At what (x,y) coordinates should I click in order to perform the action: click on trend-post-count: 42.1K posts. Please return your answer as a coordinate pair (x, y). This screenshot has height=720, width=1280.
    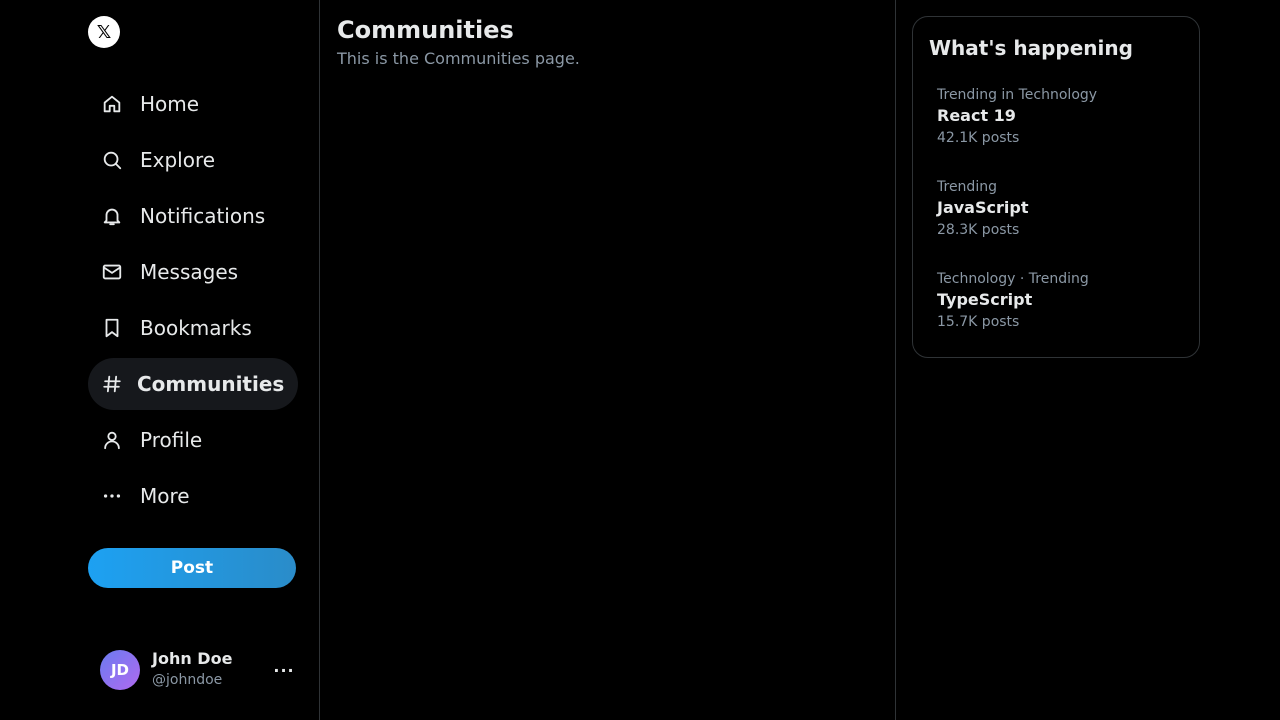
    Looking at the image, I should click on (978, 138).